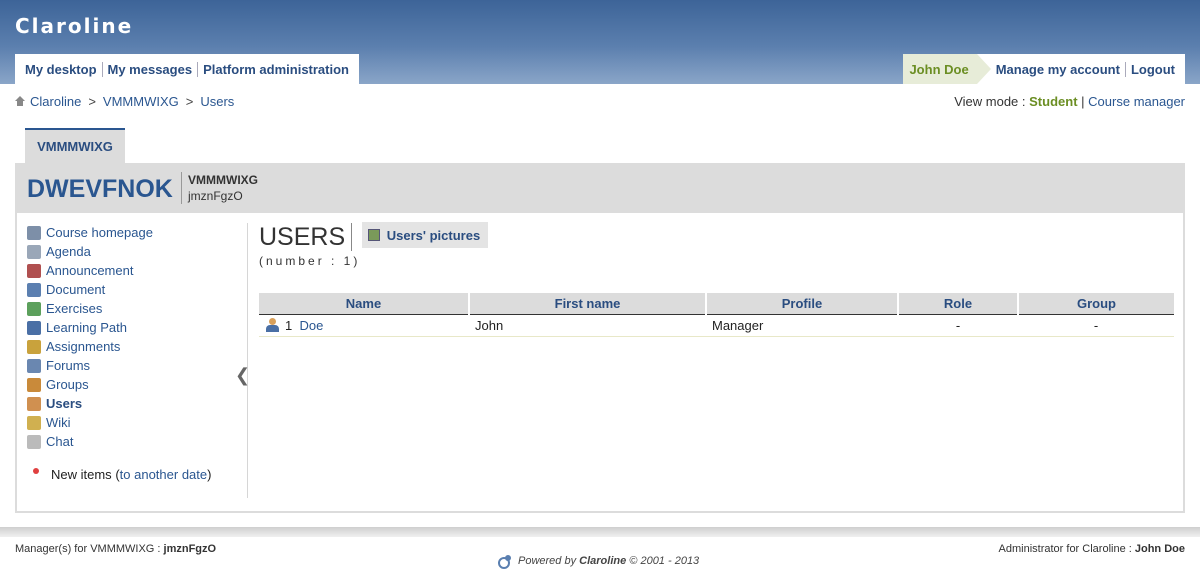  I want to click on course-title: VMMMWIXG, so click(223, 180).